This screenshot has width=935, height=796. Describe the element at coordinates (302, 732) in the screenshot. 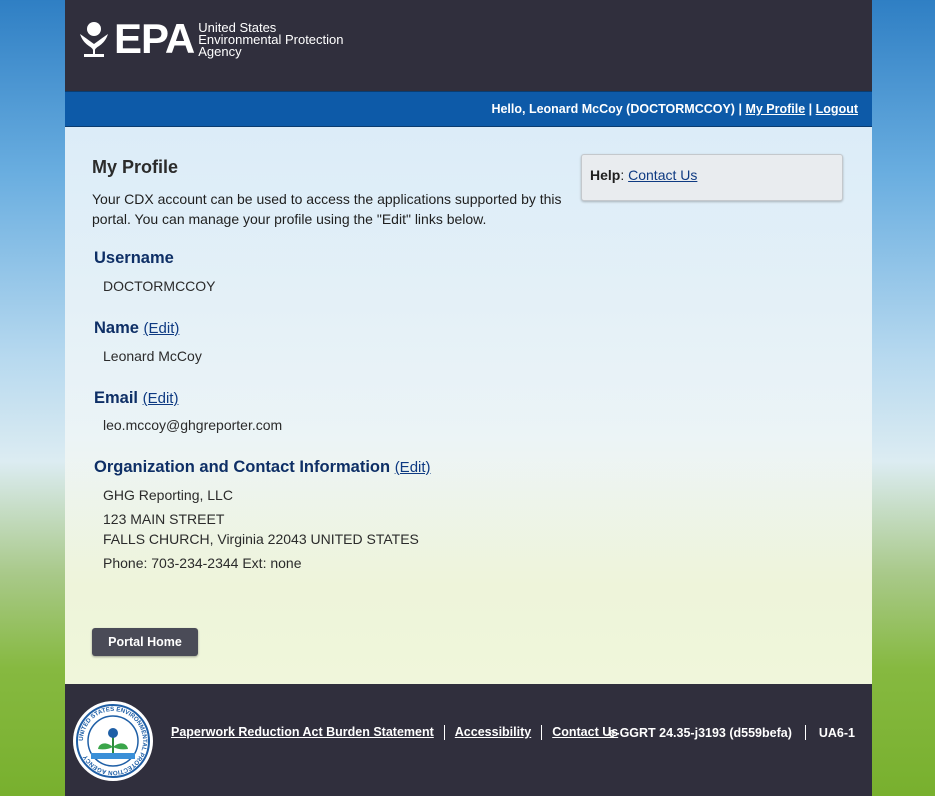

I see `footer-paperwork-link: Paperwork Reduction Act Burden Statement` at that location.